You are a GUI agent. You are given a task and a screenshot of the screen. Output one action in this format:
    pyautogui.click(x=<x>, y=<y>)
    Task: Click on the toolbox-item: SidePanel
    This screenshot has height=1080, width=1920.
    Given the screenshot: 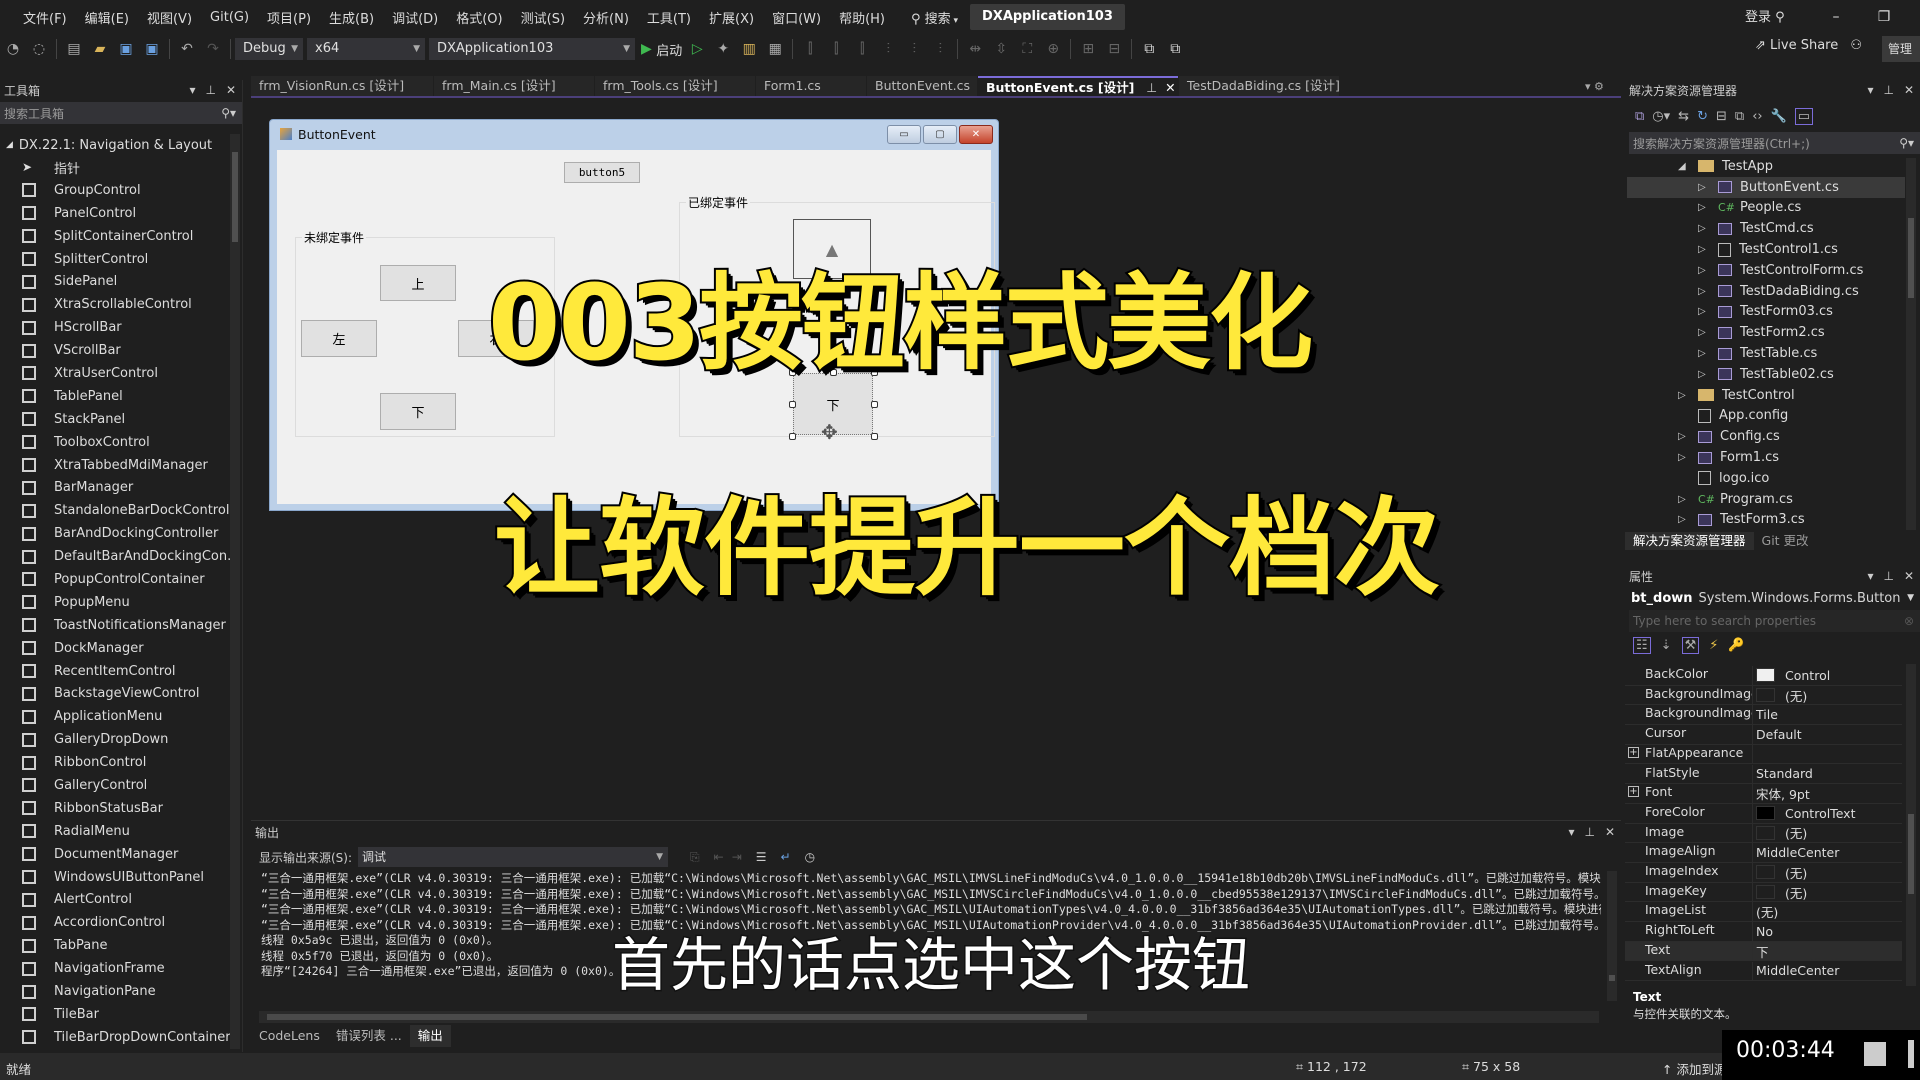 What is the action you would take?
    pyautogui.click(x=115, y=281)
    